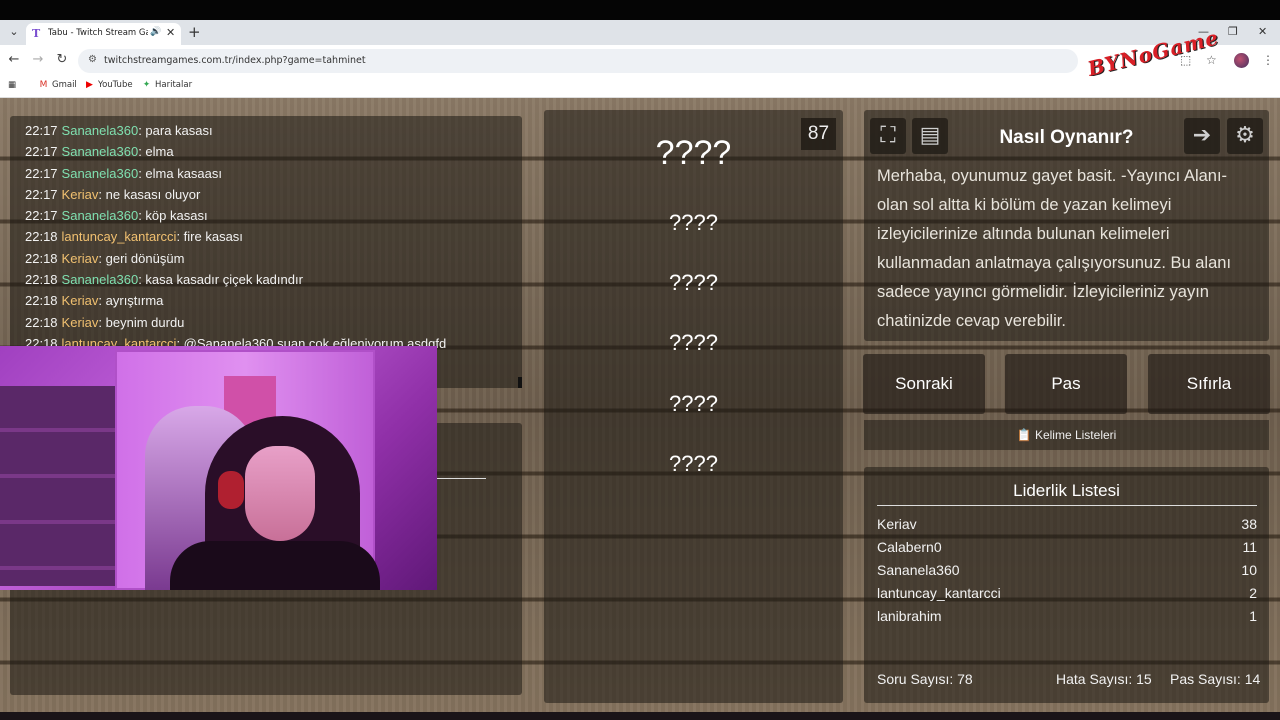 The width and height of the screenshot is (1280, 720). Describe the element at coordinates (1209, 384) in the screenshot. I see `reset-button: Sıfırla` at that location.